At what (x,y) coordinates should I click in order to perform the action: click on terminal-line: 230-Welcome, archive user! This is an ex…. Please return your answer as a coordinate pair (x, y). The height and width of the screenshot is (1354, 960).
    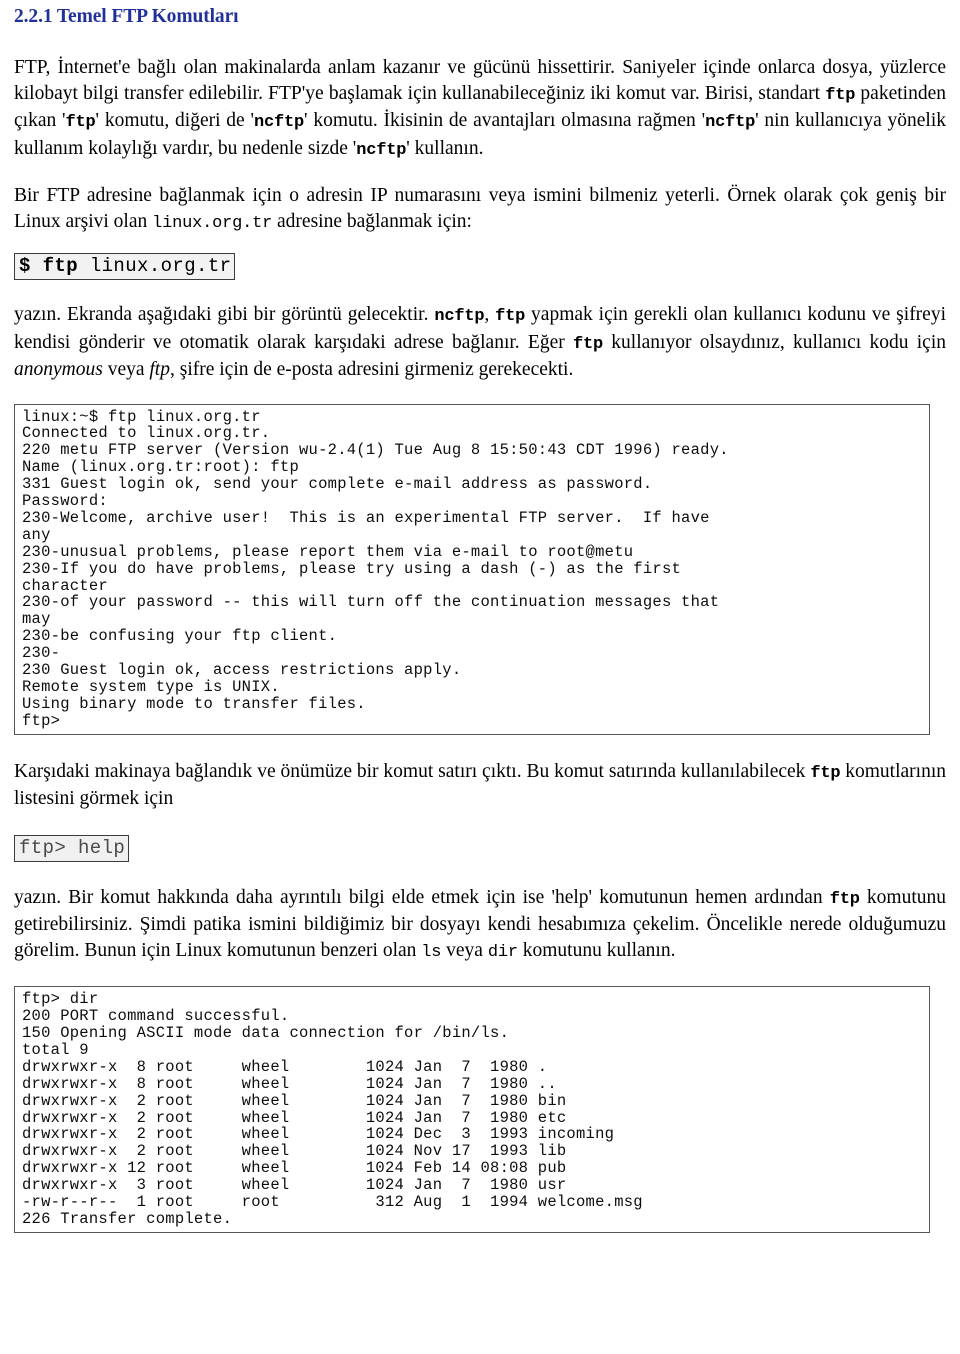
    Looking at the image, I should click on (366, 517).